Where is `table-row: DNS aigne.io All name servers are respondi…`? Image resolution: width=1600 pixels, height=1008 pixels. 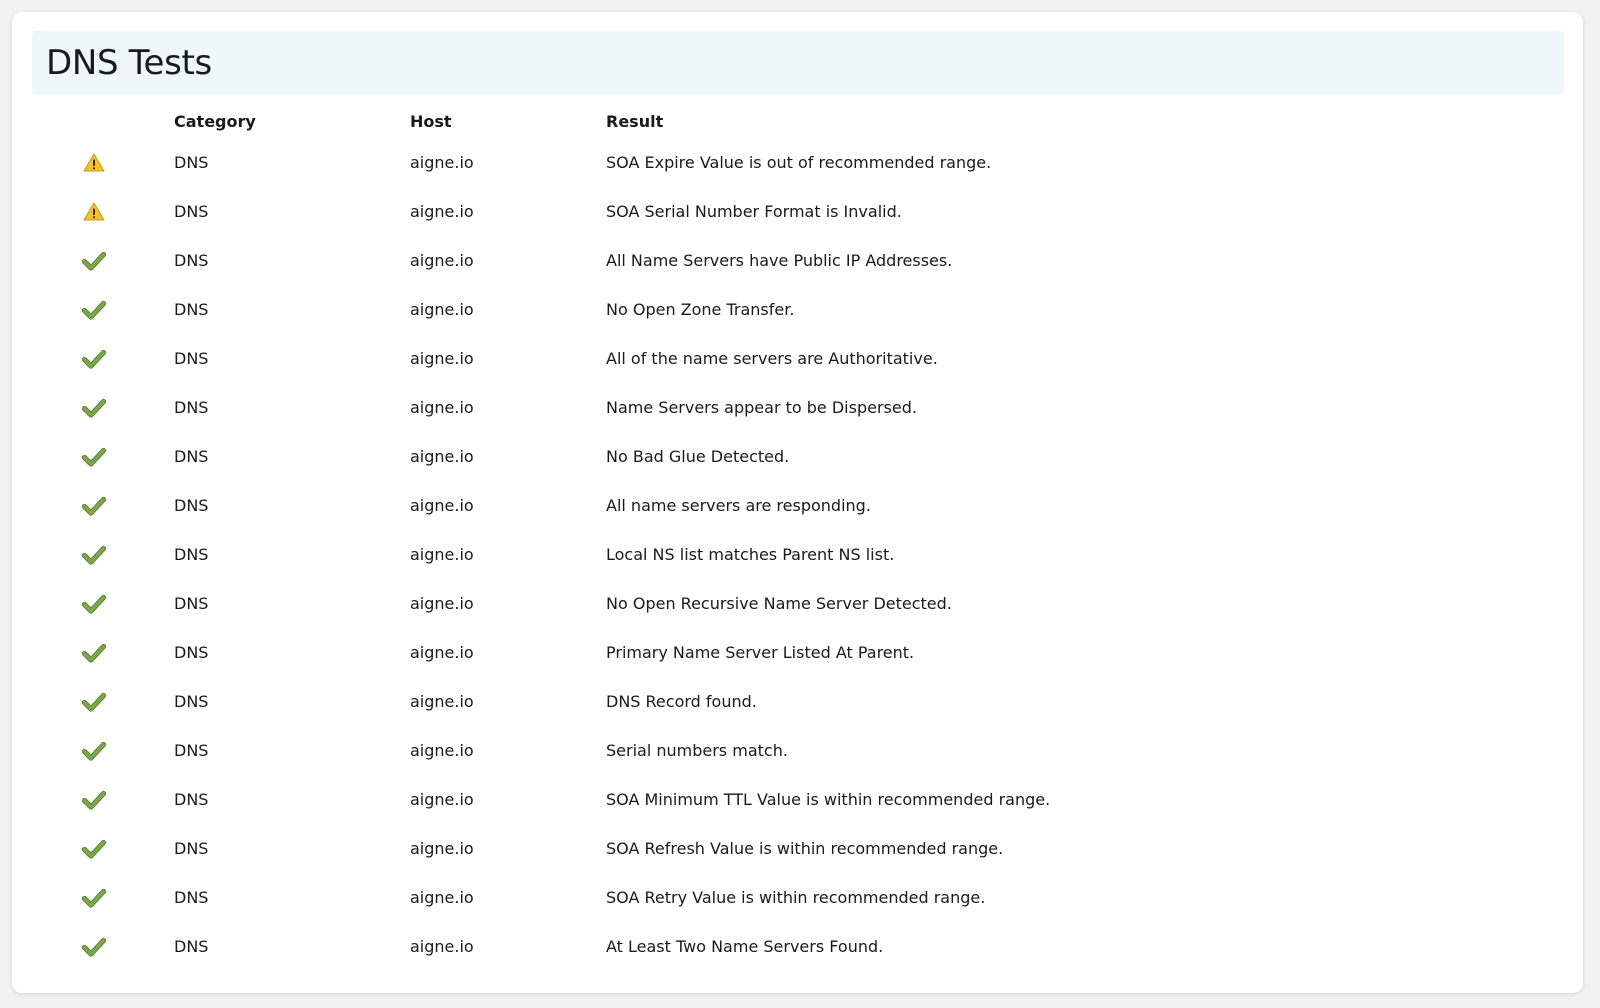
table-row: DNS aigne.io All name servers are respondi… is located at coordinates (797, 513).